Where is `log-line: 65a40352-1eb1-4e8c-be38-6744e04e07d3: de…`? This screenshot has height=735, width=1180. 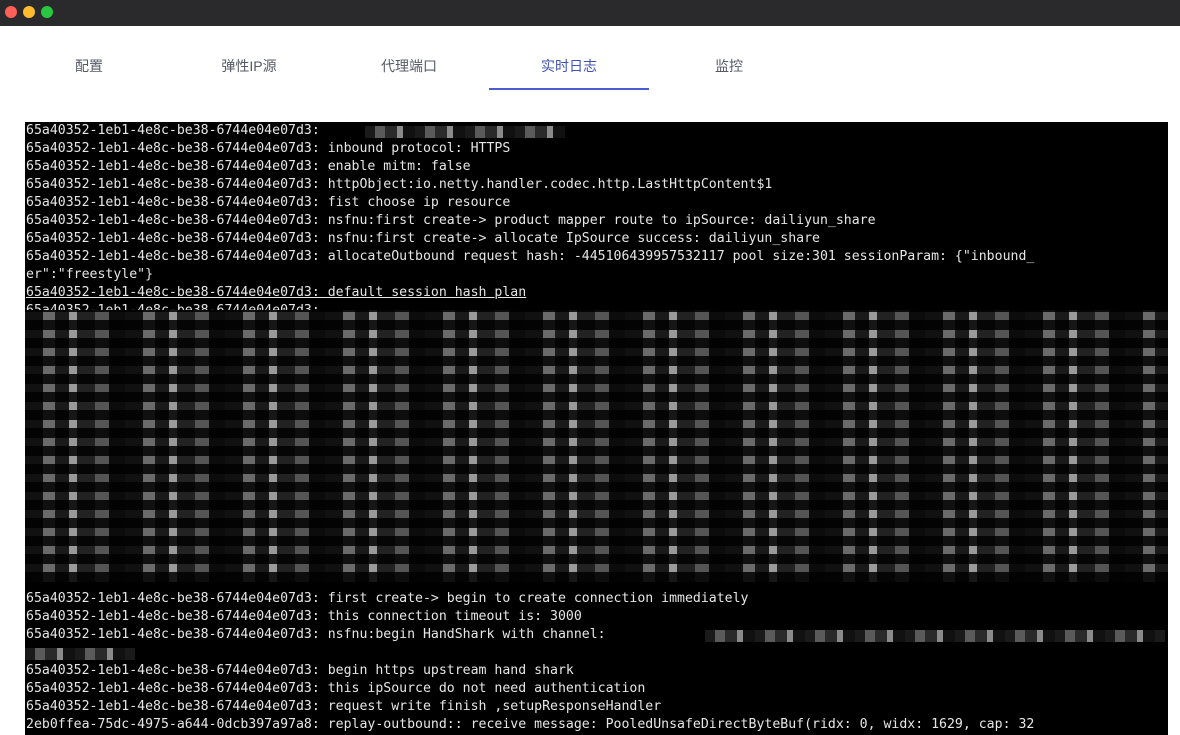 log-line: 65a40352-1eb1-4e8c-be38-6744e04e07d3: de… is located at coordinates (276, 292).